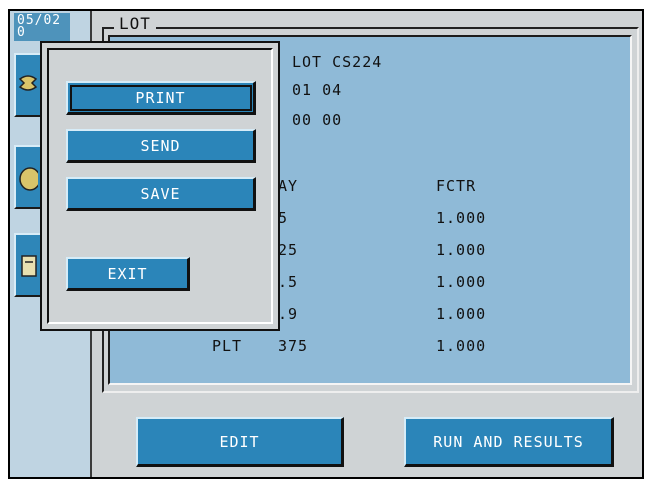  What do you see at coordinates (288, 186) in the screenshot?
I see `assay-column-header: AY` at bounding box center [288, 186].